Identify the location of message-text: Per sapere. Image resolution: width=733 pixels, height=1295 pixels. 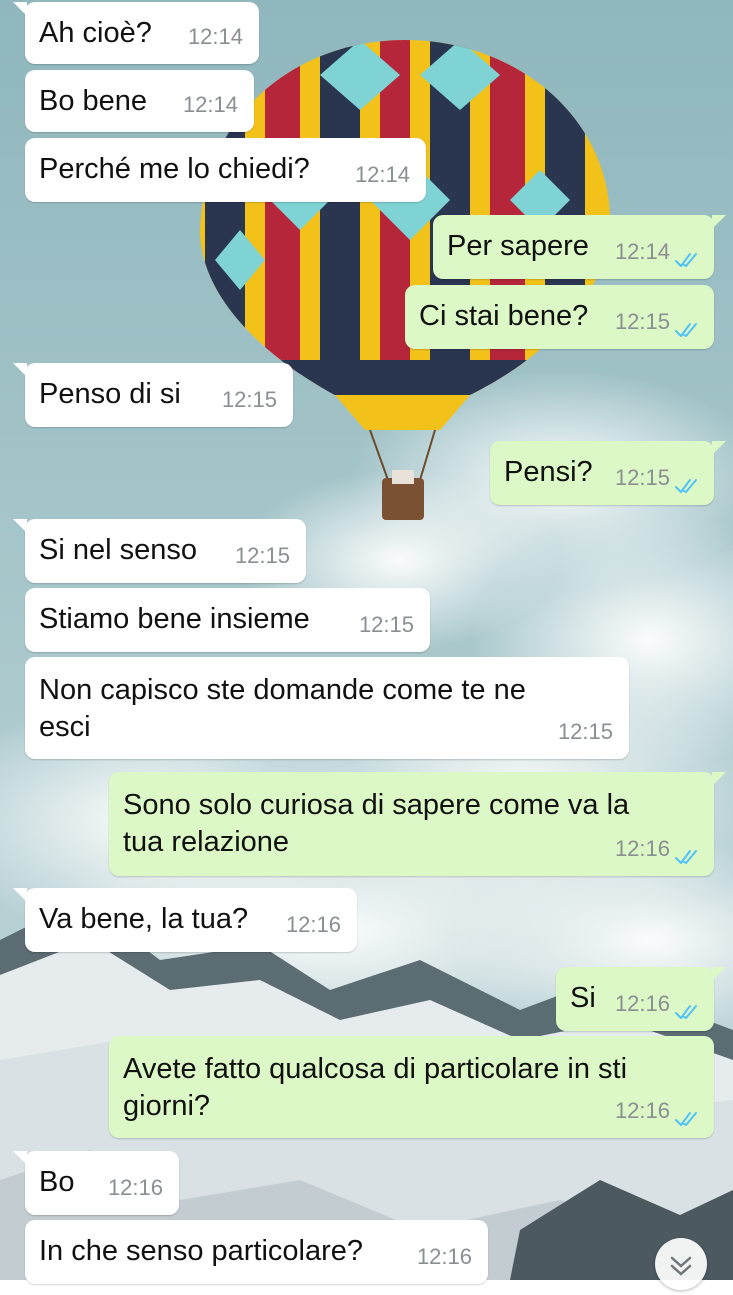
(518, 246).